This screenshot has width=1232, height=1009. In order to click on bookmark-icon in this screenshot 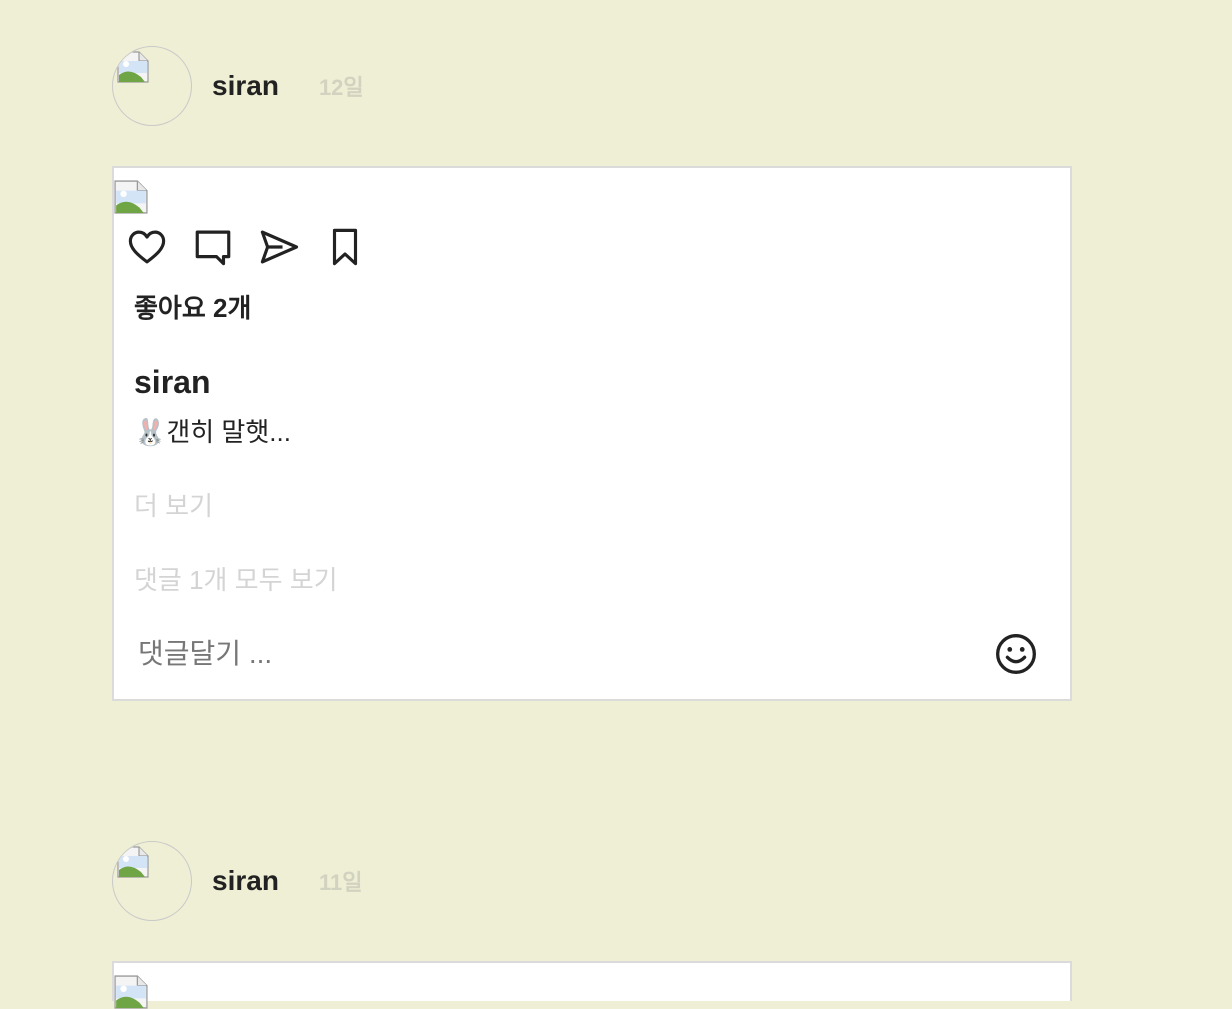, I will do `click(345, 247)`.